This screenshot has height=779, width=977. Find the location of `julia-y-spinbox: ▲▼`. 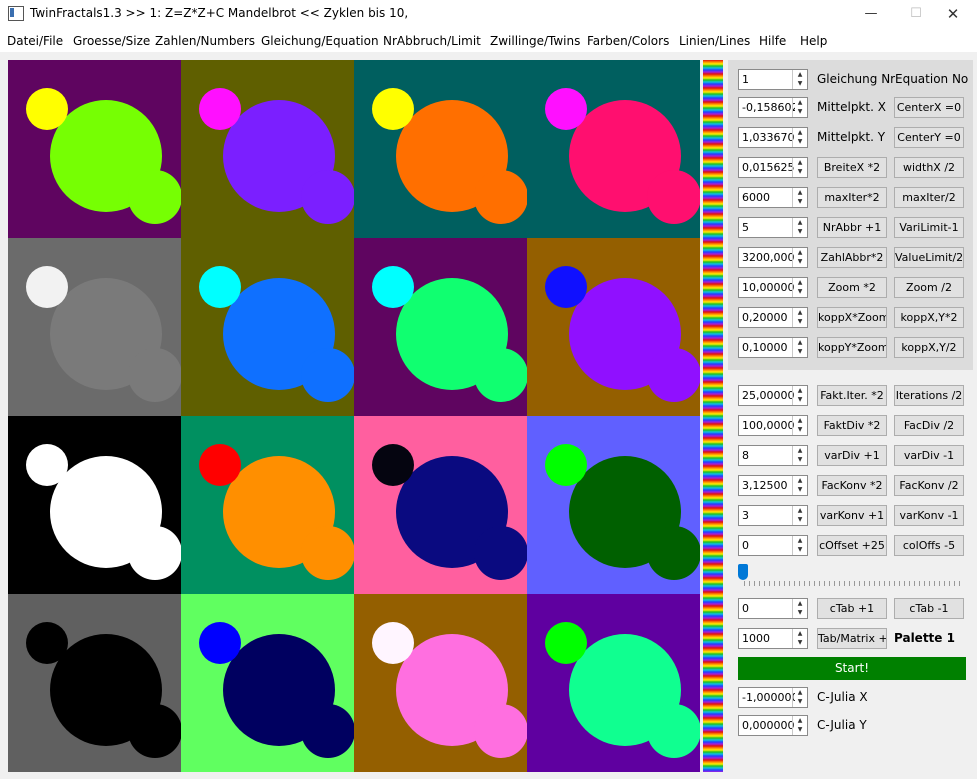

julia-y-spinbox: ▲▼ is located at coordinates (773, 725).